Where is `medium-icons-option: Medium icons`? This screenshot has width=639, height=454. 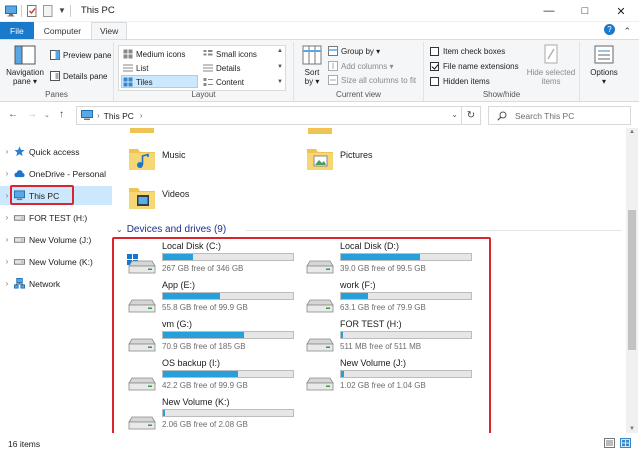 medium-icons-option: Medium icons is located at coordinates (154, 54).